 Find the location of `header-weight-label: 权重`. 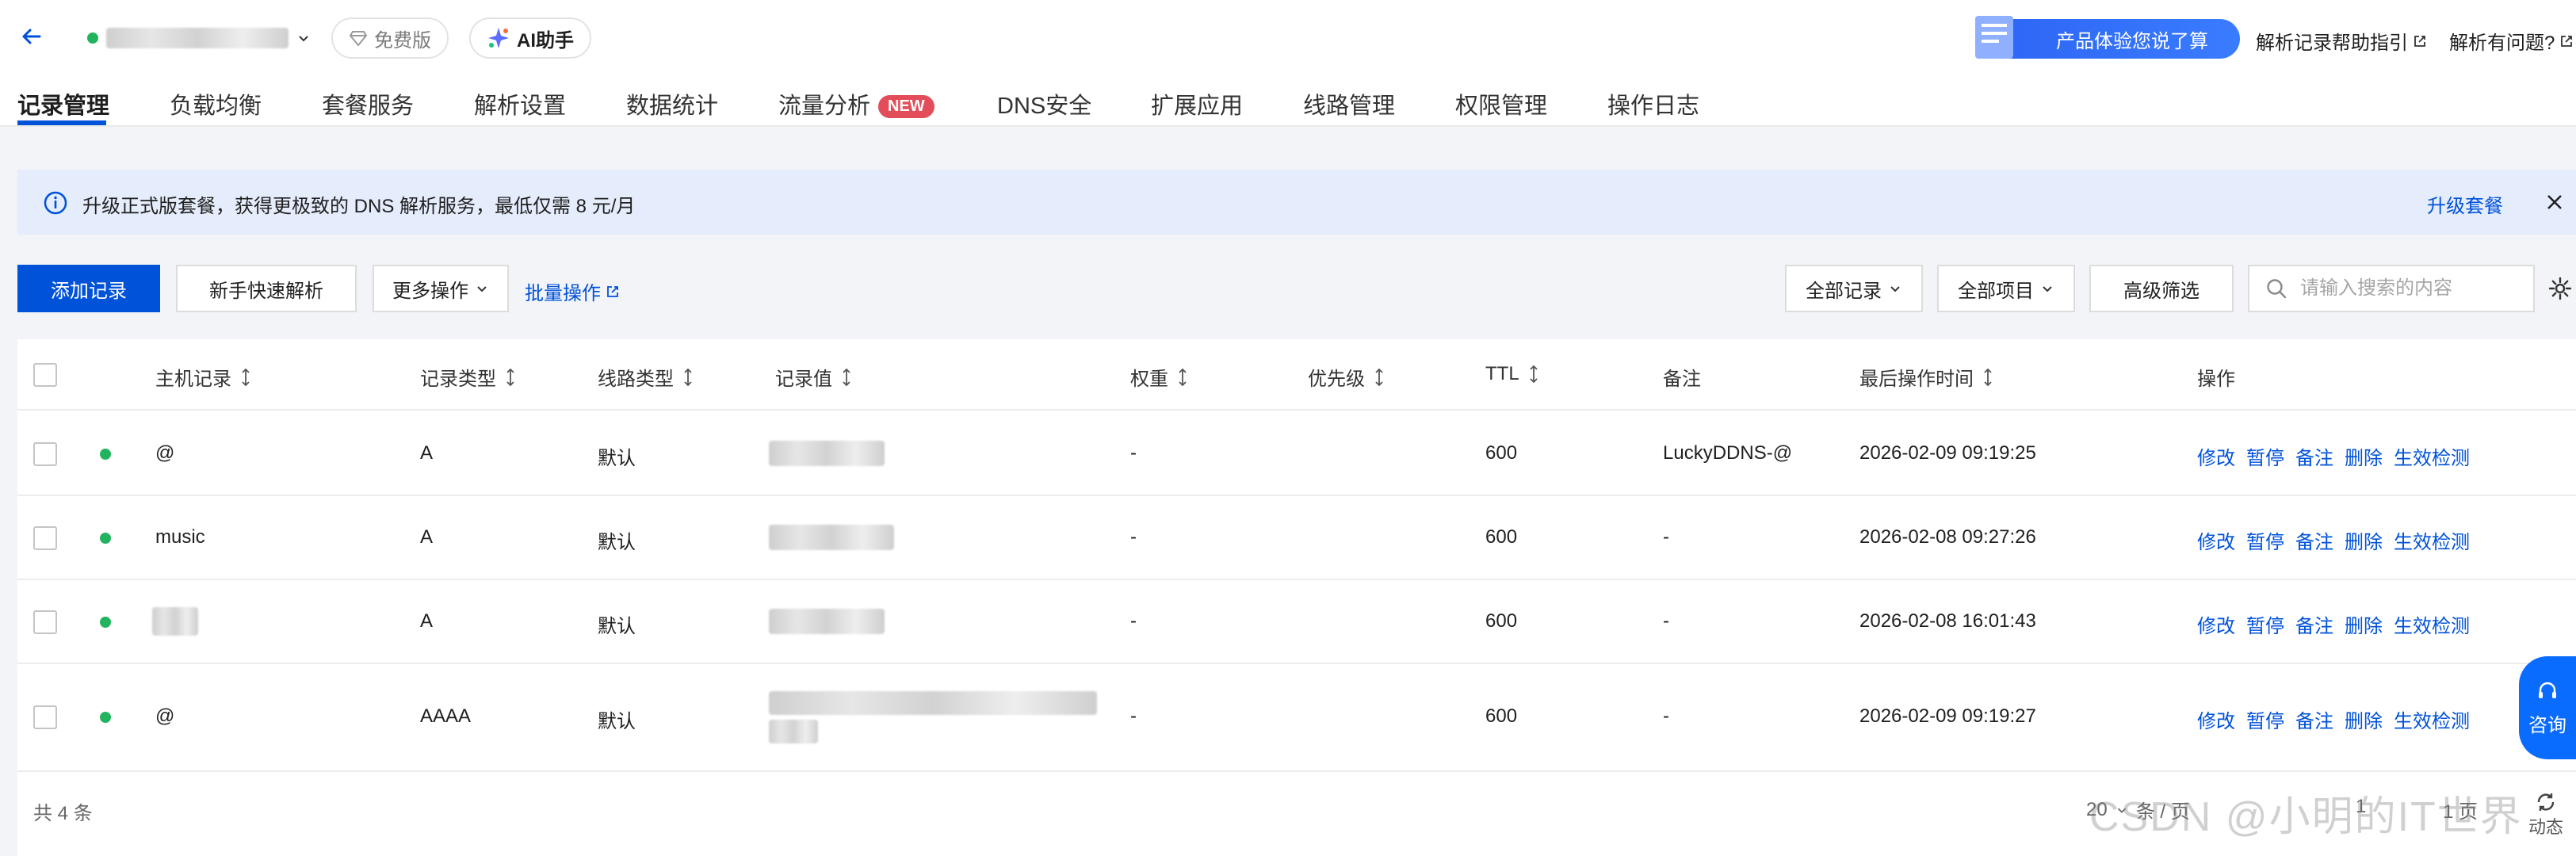

header-weight-label: 权重 is located at coordinates (1149, 380).